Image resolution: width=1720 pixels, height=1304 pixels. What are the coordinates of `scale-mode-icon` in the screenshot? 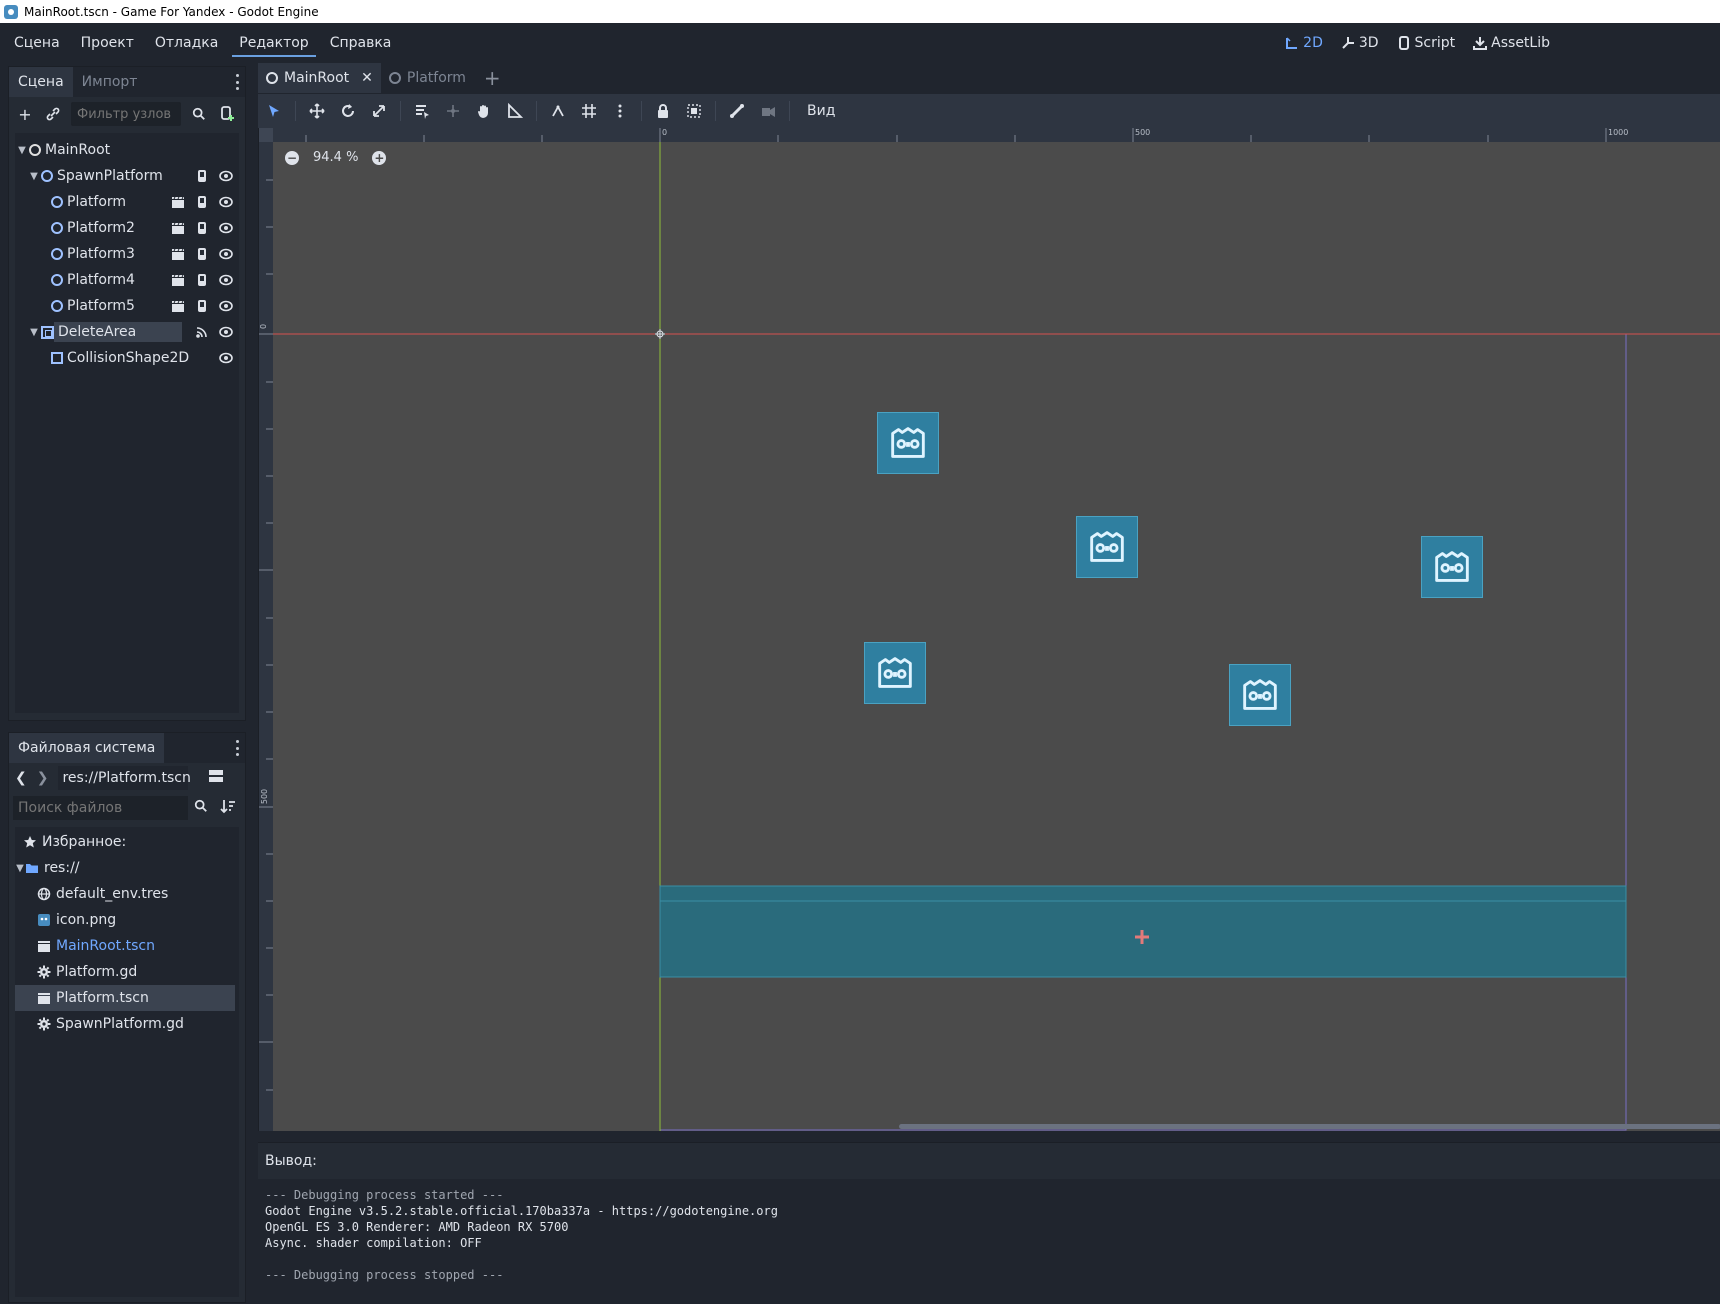 It's located at (379, 111).